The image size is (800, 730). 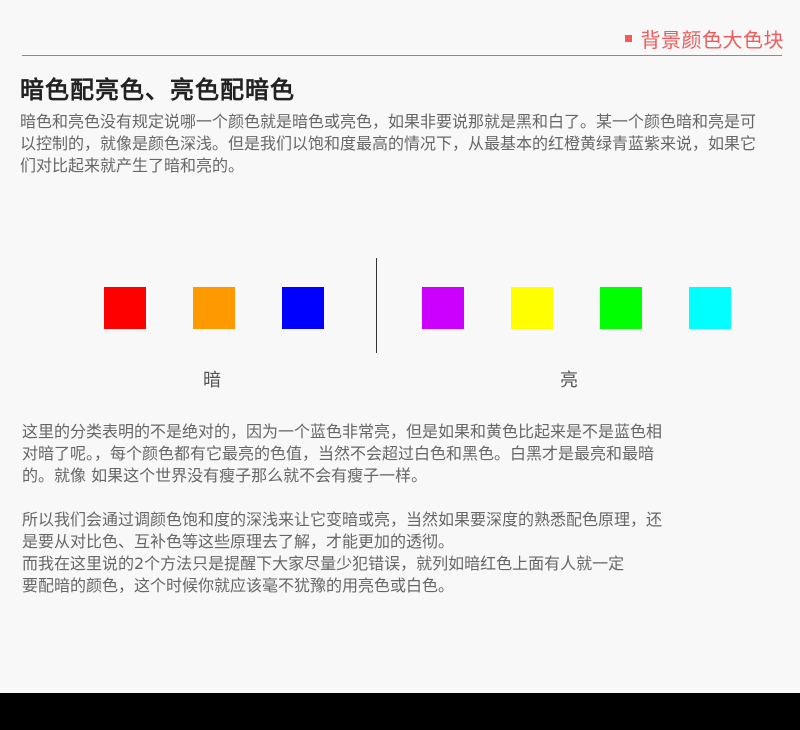 What do you see at coordinates (628, 38) in the screenshot?
I see `square-bullet-icon` at bounding box center [628, 38].